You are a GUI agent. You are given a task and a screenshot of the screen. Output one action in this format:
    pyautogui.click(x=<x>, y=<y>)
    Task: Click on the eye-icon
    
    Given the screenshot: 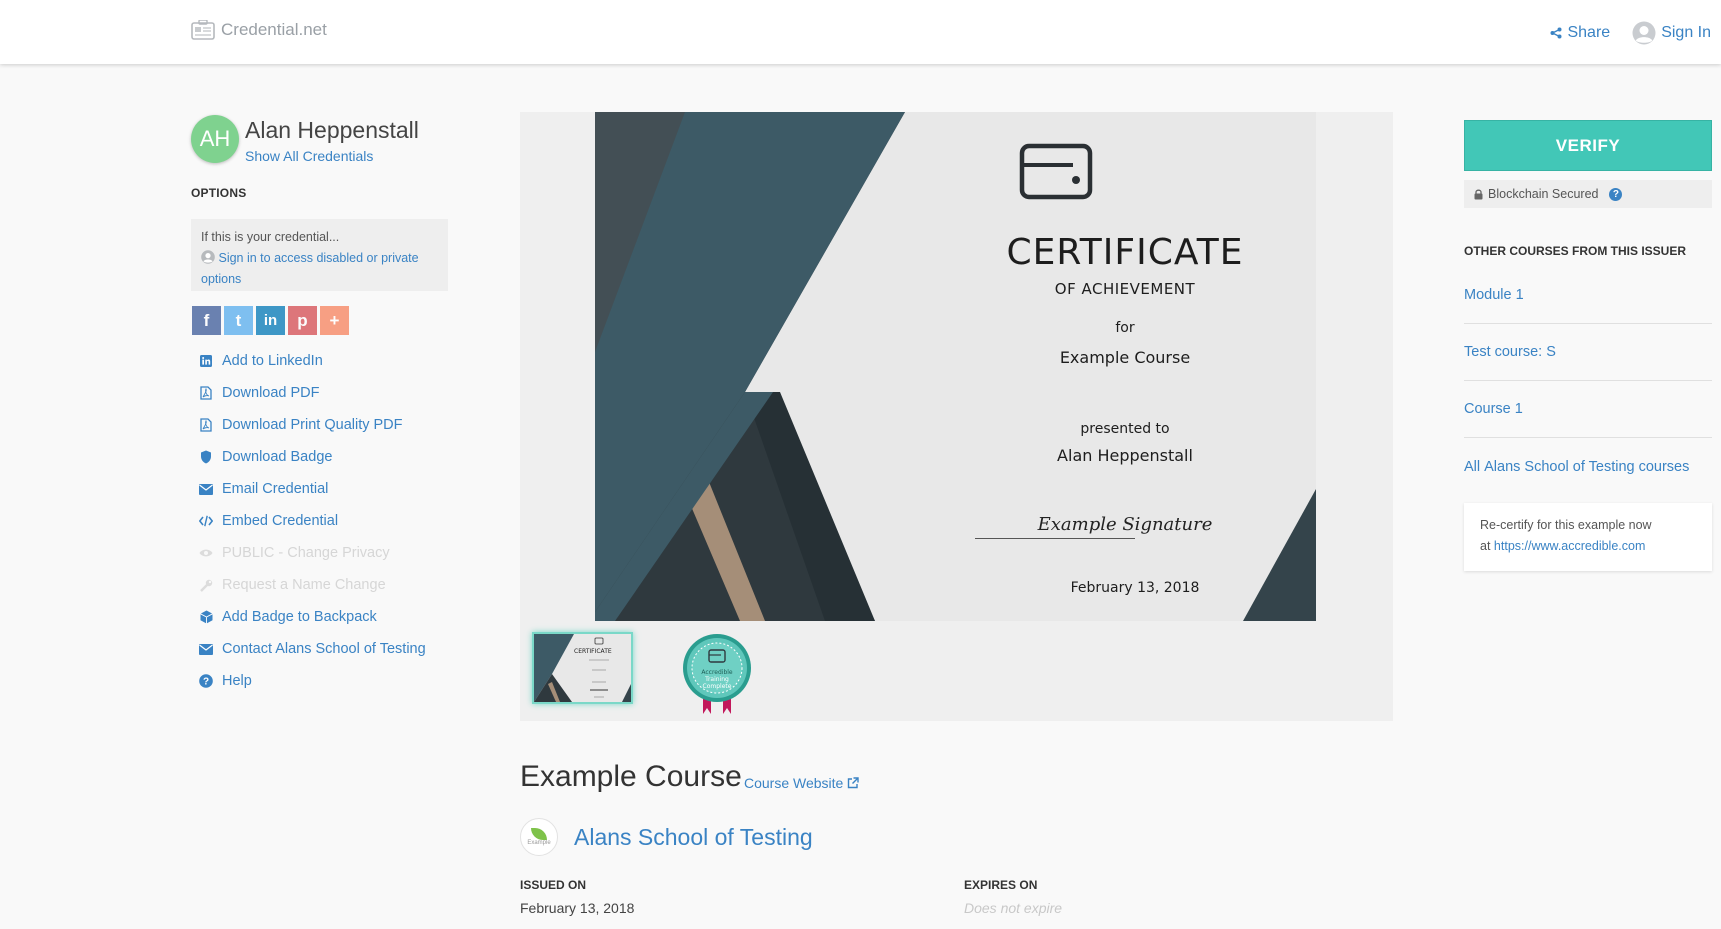 What is the action you would take?
    pyautogui.click(x=206, y=553)
    